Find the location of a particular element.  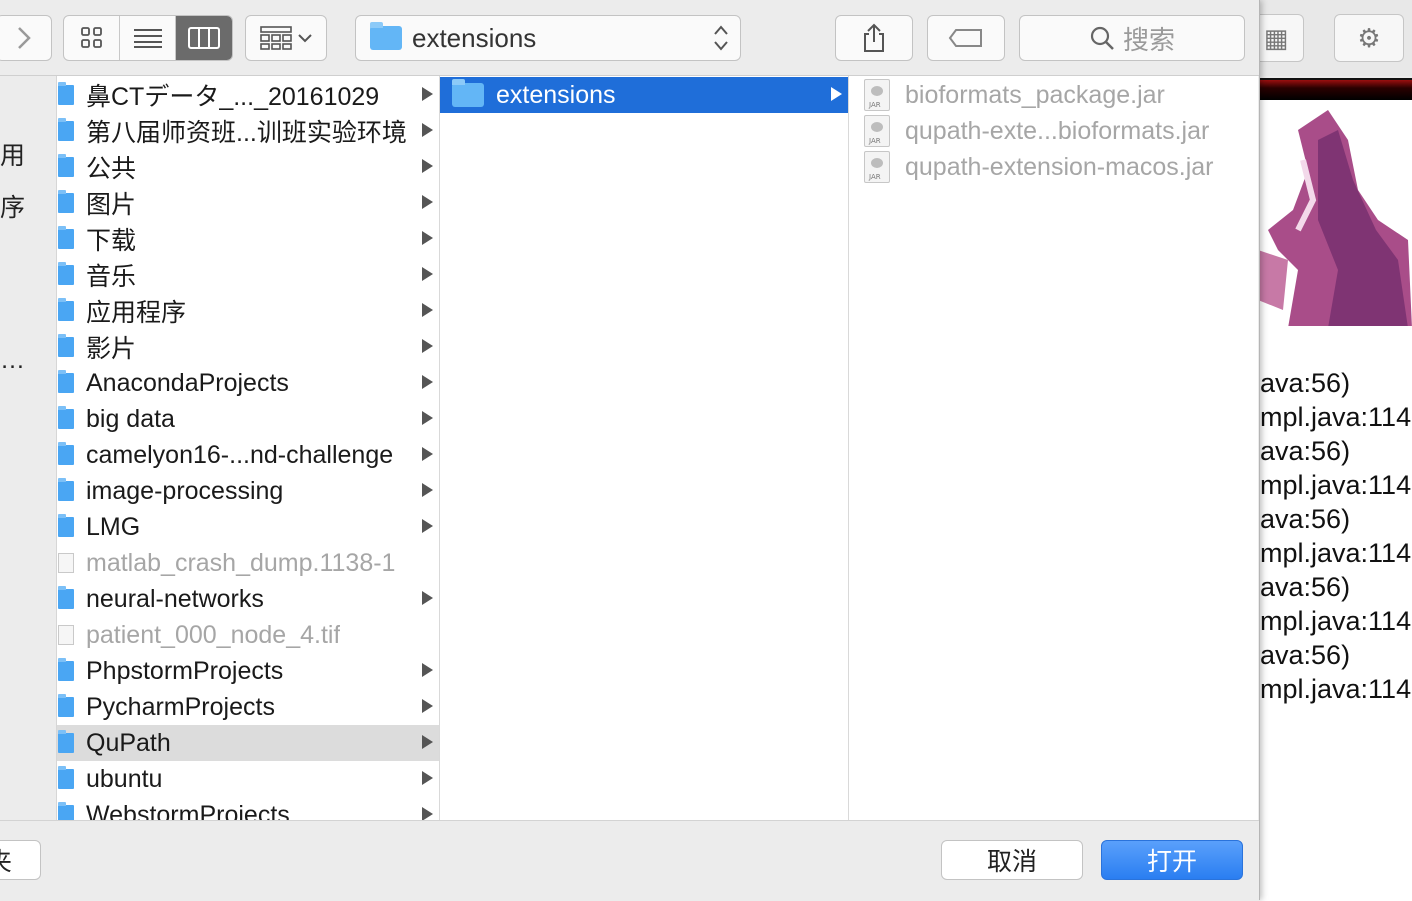

list-item: camelyon16-...nd-challenge is located at coordinates (248, 455).